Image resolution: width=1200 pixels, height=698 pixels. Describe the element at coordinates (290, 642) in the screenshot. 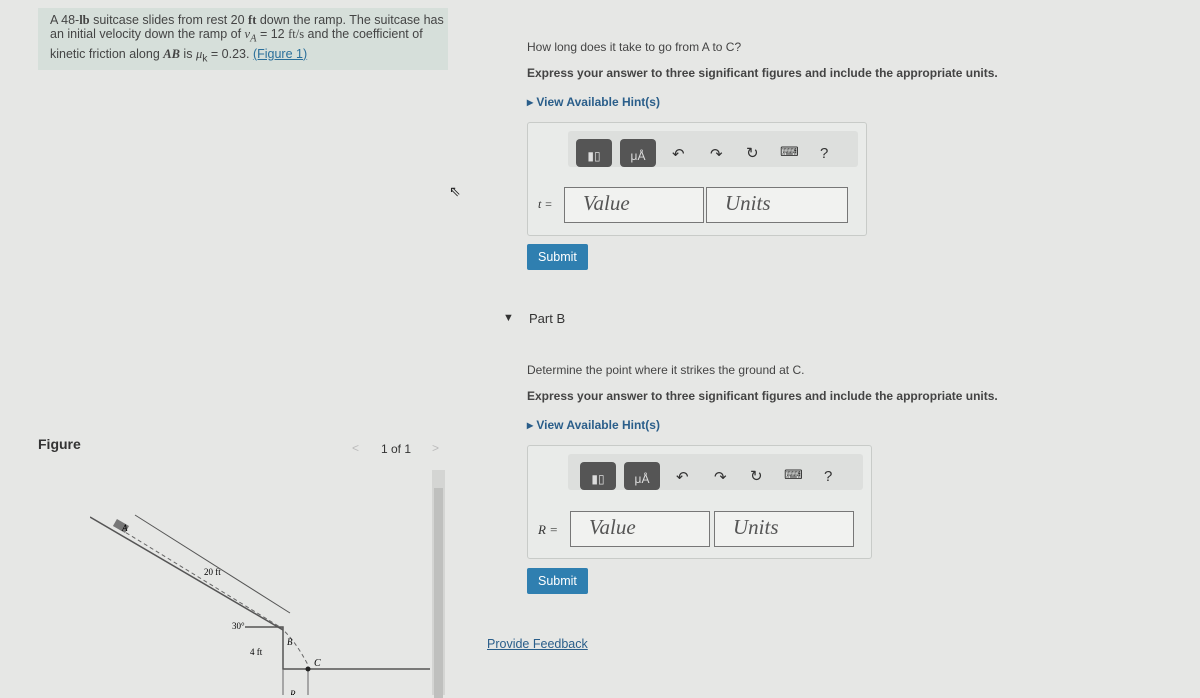

I see `label-b: B` at that location.